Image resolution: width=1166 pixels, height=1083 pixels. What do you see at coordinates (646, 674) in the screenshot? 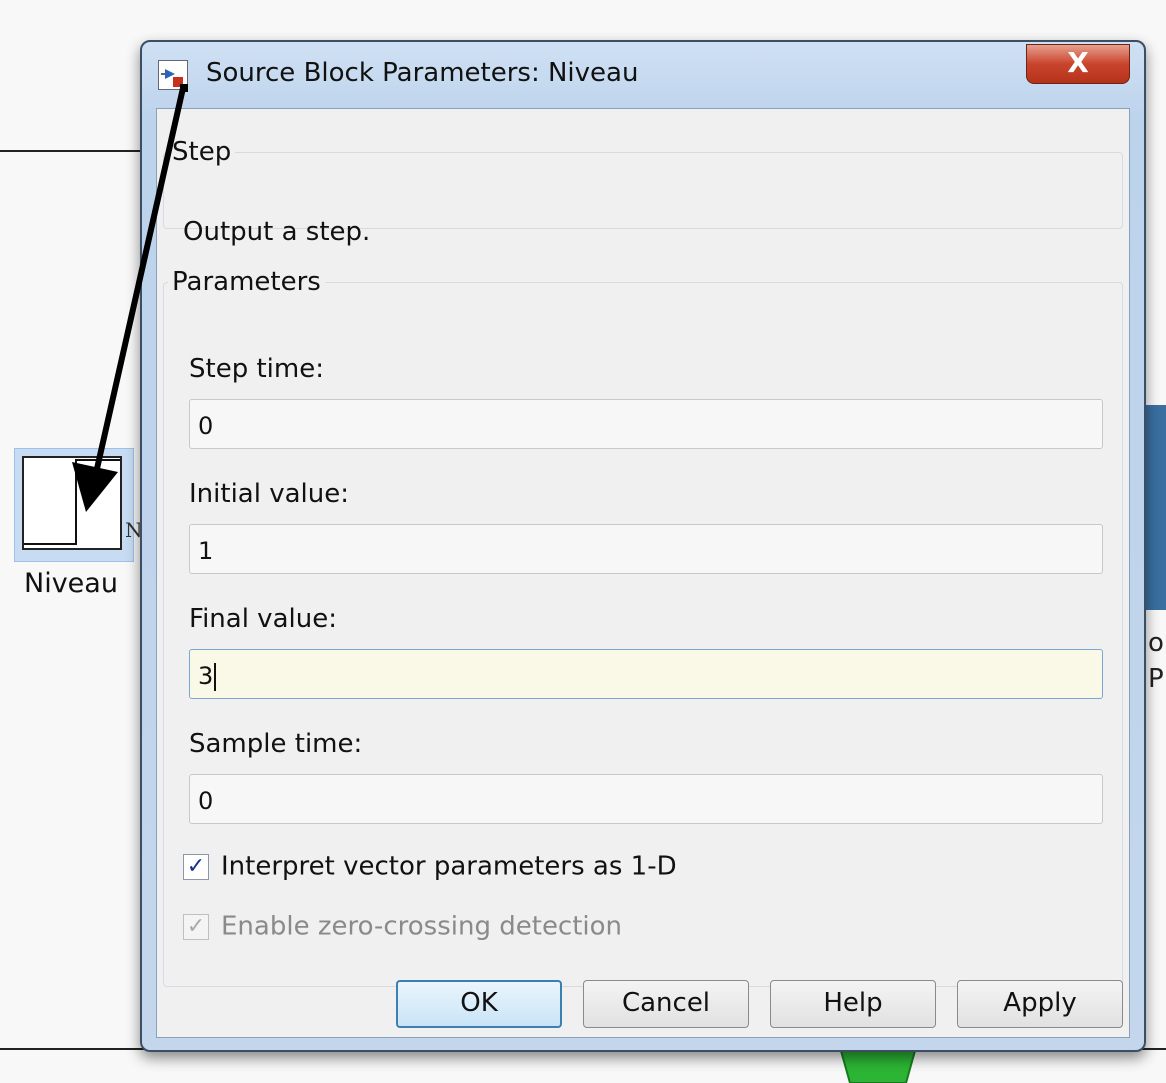
I see `final-value-field: 3` at bounding box center [646, 674].